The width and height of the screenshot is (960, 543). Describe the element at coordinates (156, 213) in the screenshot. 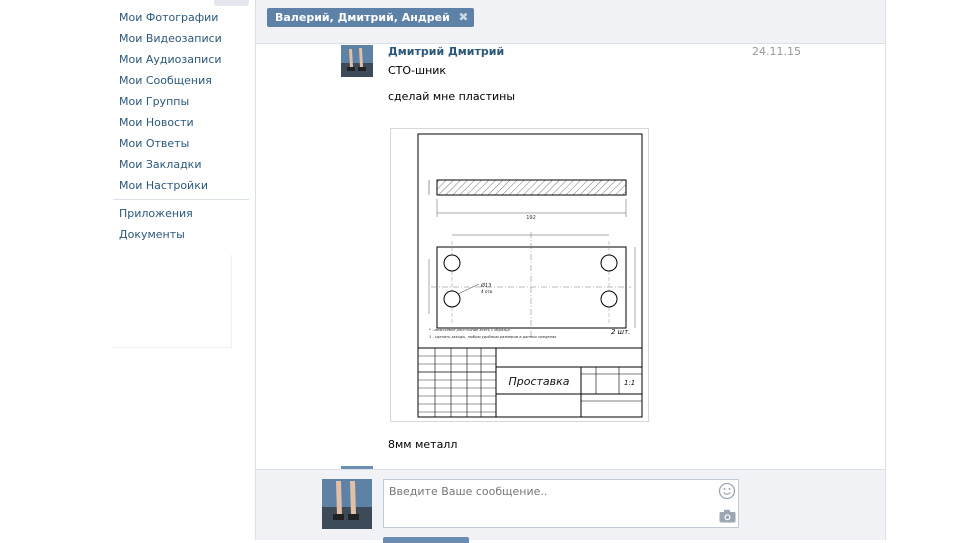

I see `sidebar-item-apps: Приложения` at that location.